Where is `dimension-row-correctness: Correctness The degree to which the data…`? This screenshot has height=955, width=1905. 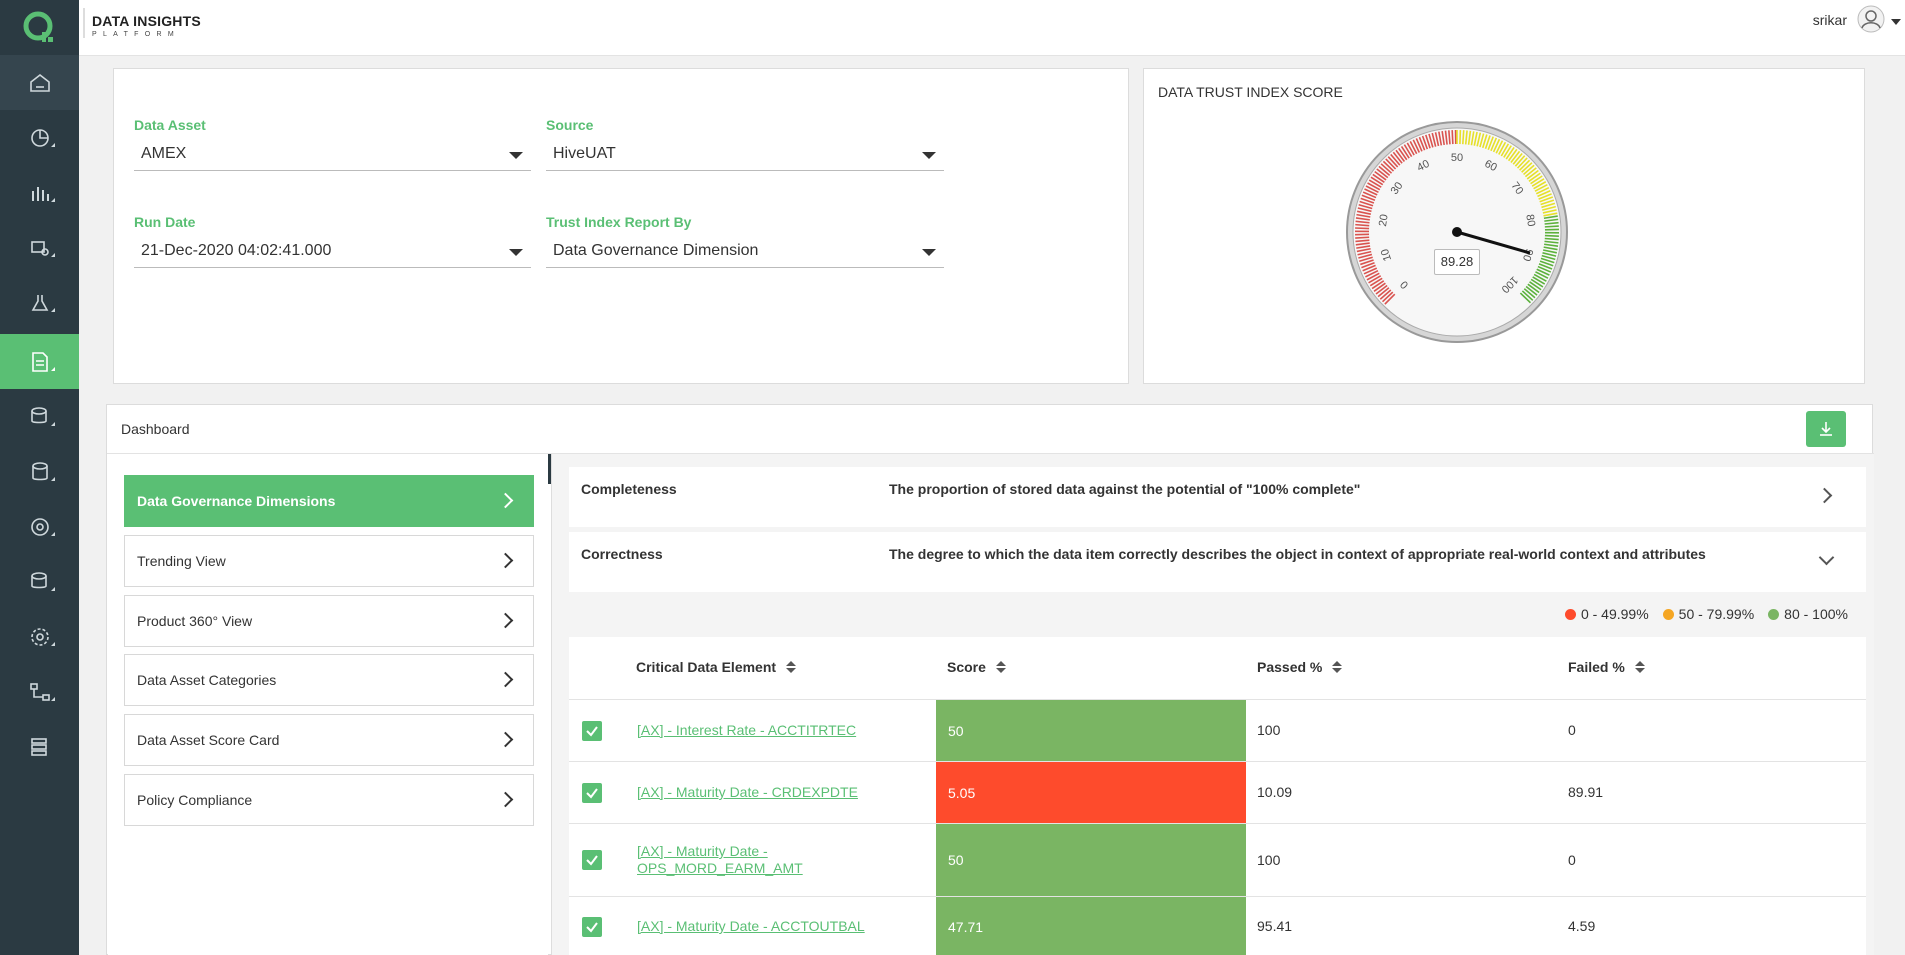 dimension-row-correctness: Correctness The degree to which the data… is located at coordinates (1217, 562).